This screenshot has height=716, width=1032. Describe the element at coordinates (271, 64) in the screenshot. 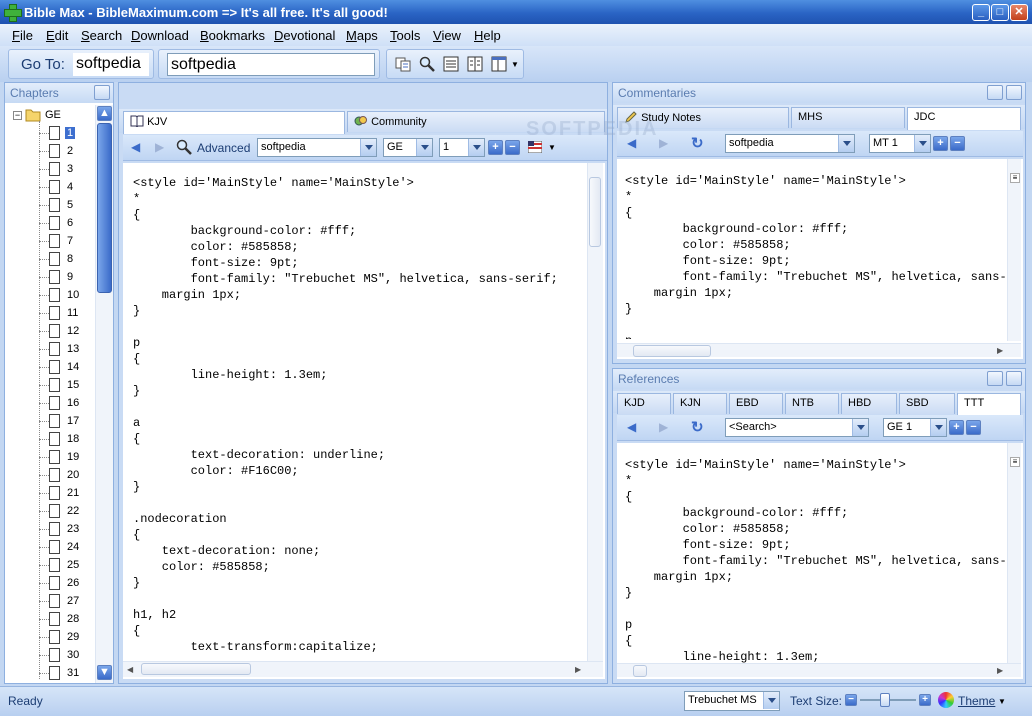

I see `search-input: softpedia` at that location.